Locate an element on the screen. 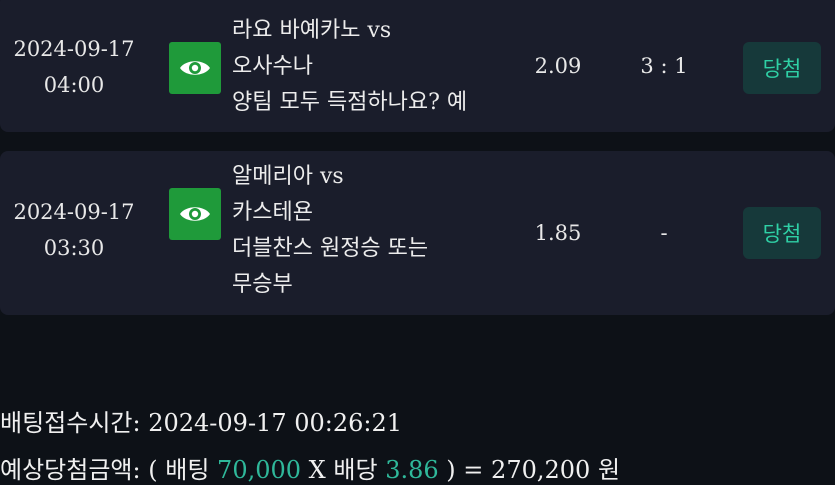 The image size is (835, 485). match-teams-home: 알메리아 vs is located at coordinates (288, 176).